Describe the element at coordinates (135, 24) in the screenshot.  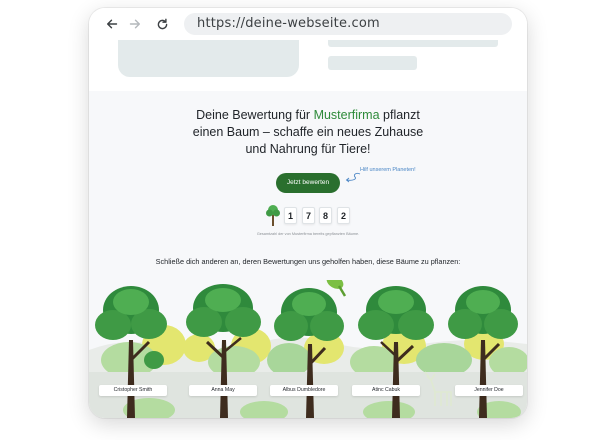
I see `forward-arrow-icon` at that location.